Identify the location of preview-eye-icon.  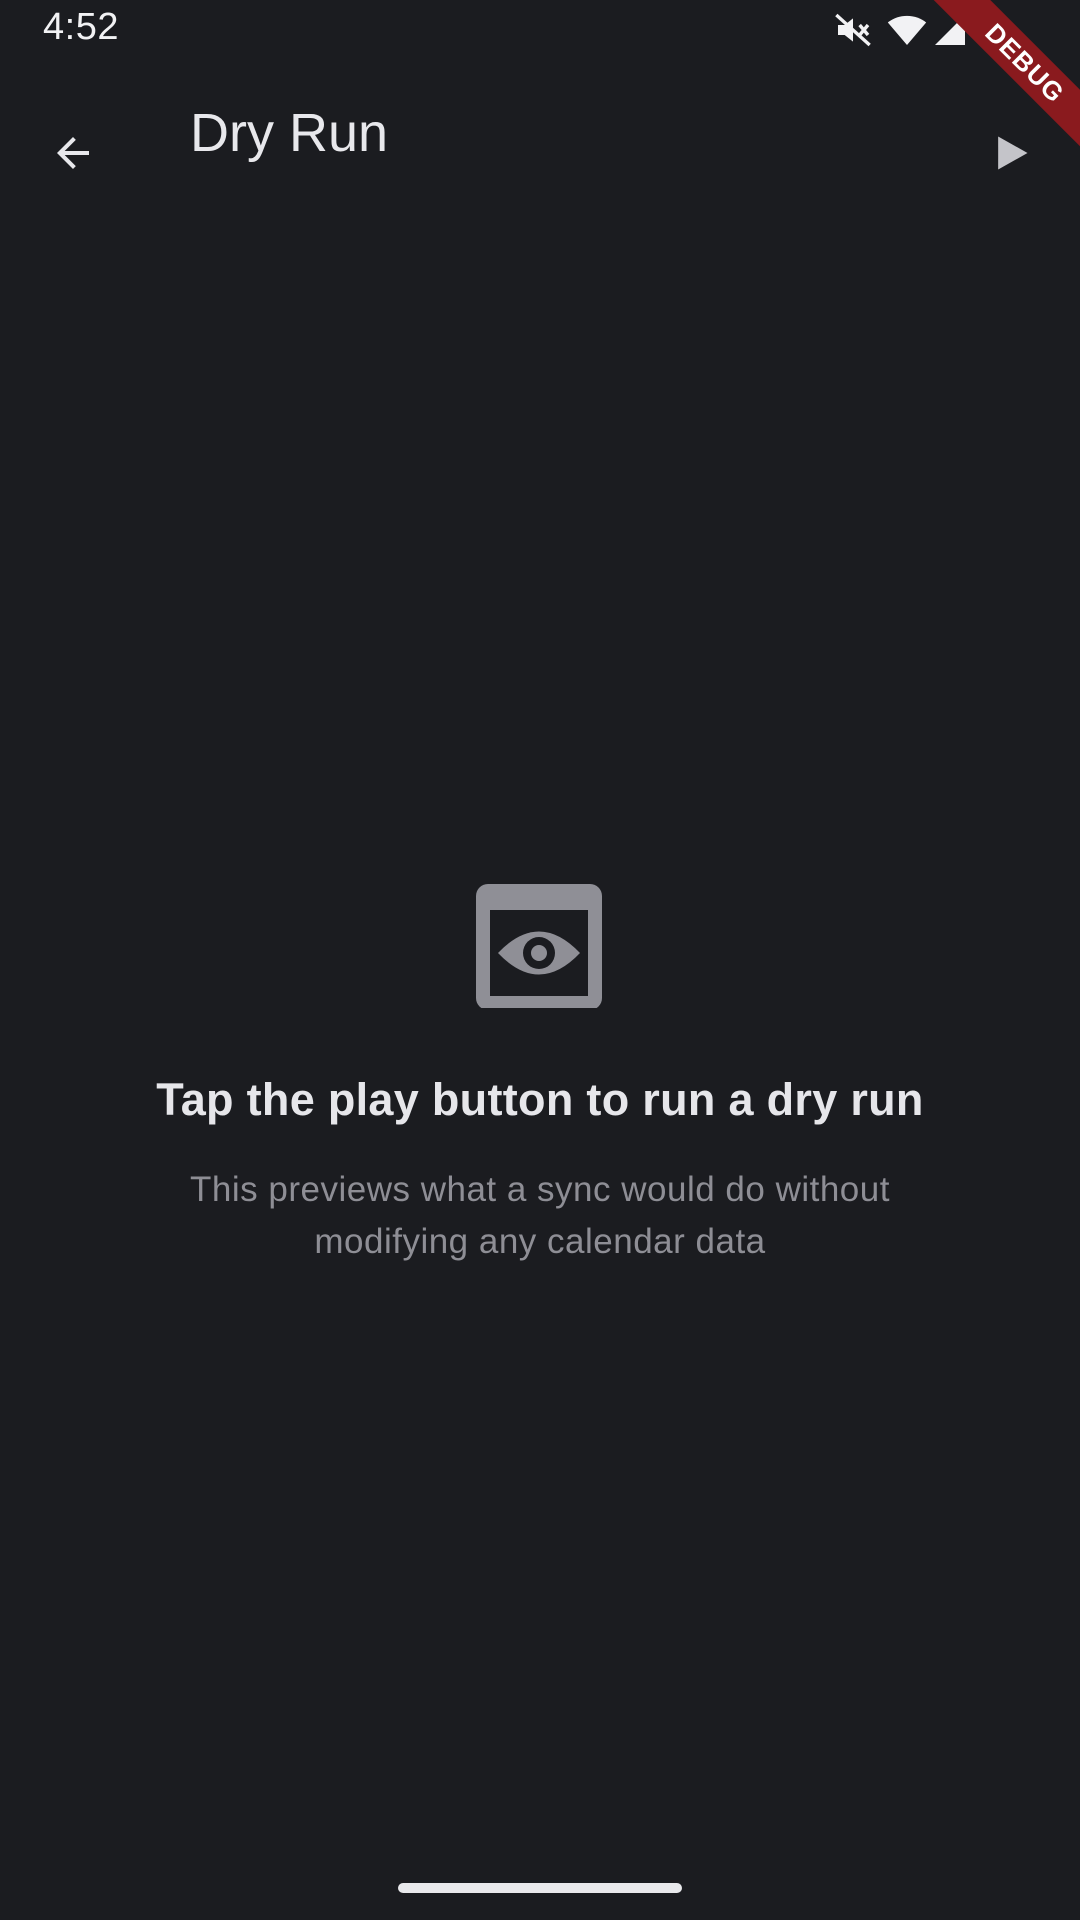
(539, 946).